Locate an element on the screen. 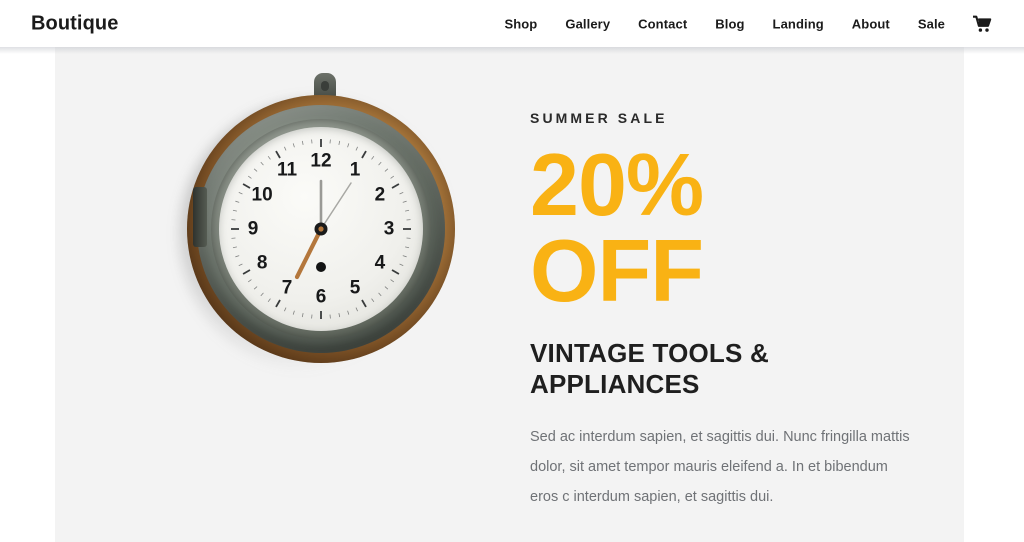 The image size is (1024, 542). nav-item-landing: Landing is located at coordinates (798, 23).